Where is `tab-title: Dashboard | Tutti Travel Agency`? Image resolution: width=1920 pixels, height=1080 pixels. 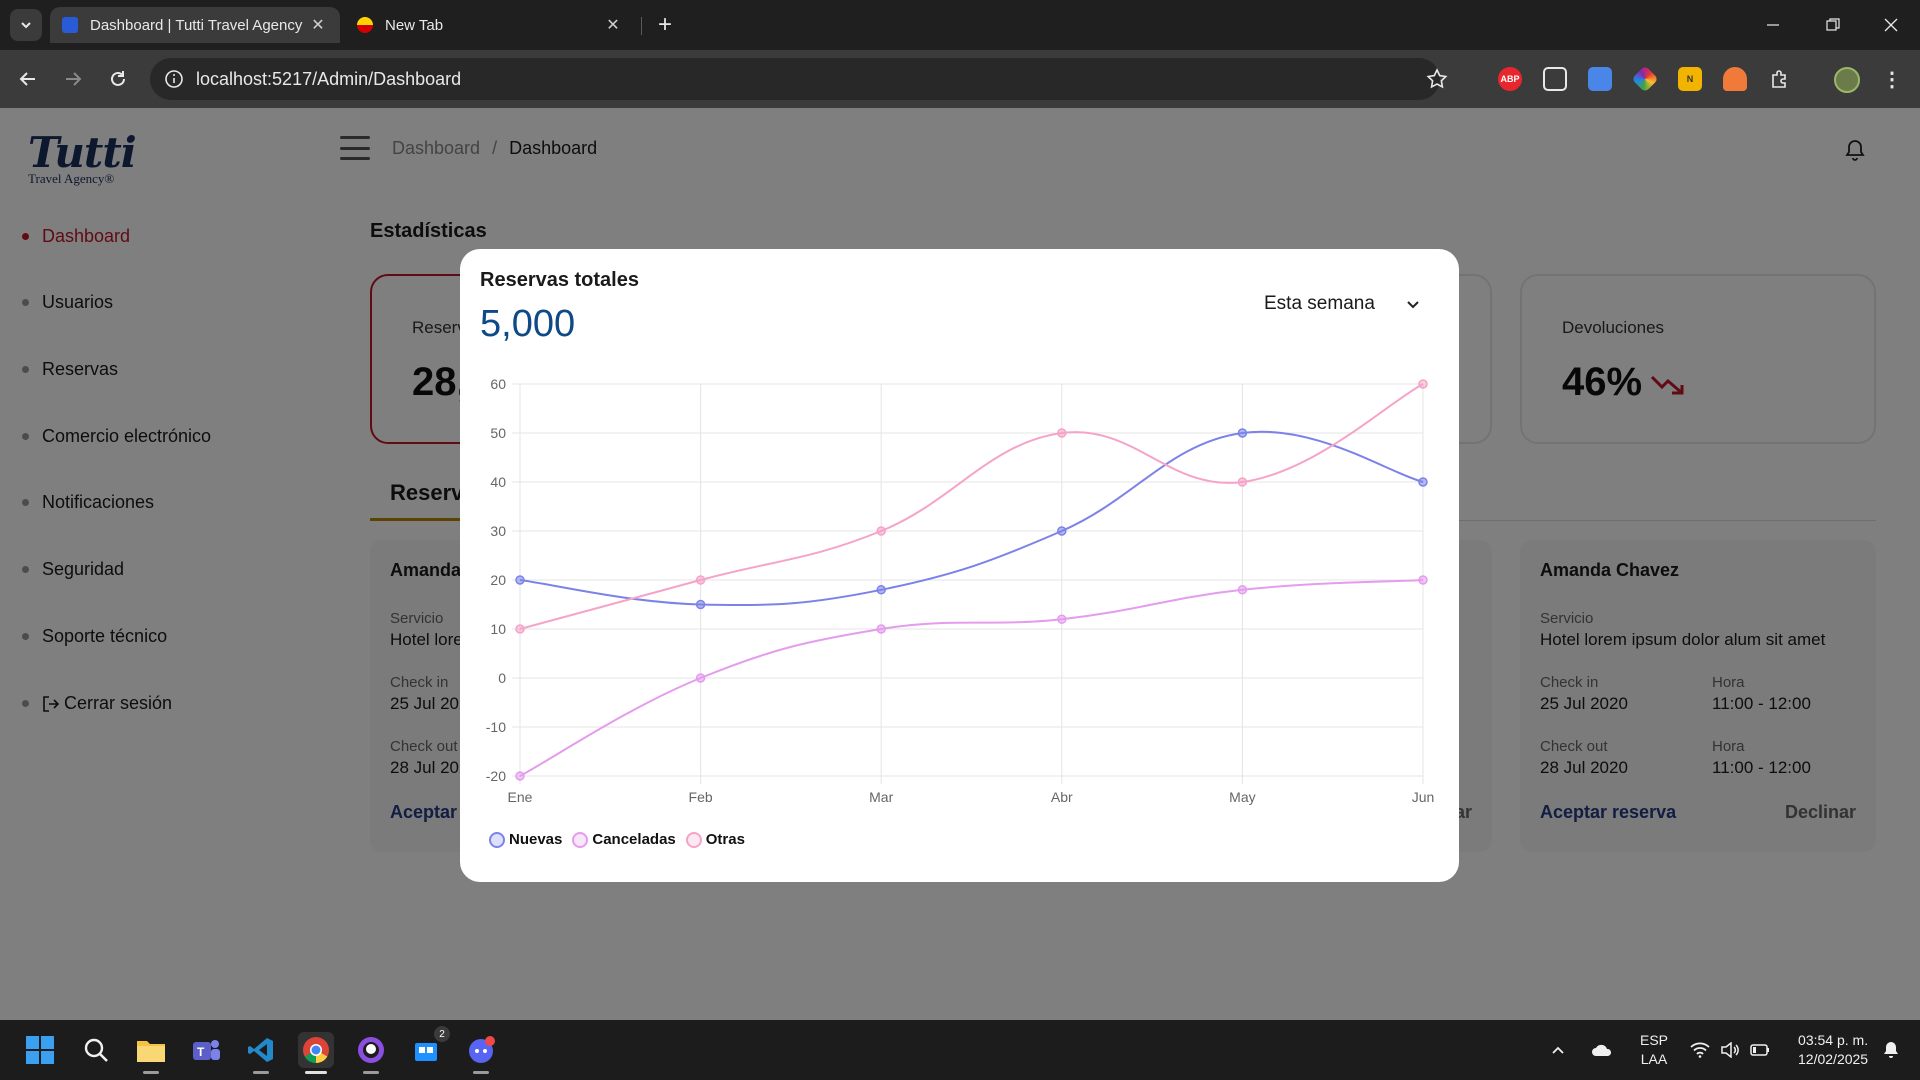
tab-title: Dashboard | Tutti Travel Agency is located at coordinates (196, 25).